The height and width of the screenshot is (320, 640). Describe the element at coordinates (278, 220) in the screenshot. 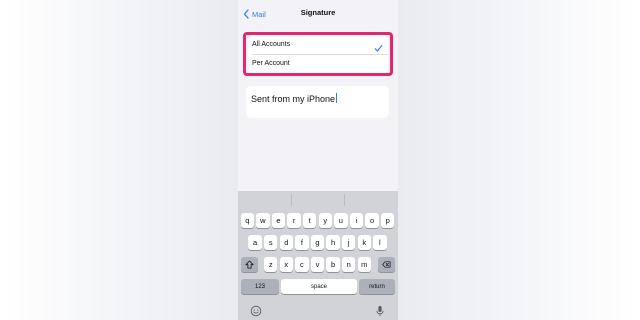

I see `key-e: e` at that location.